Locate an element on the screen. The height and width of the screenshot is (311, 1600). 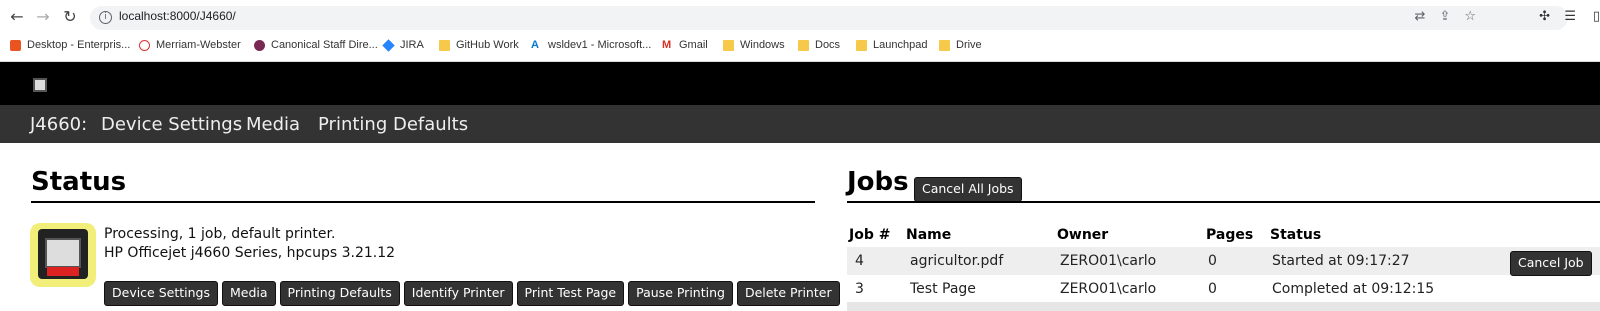
bookmark-label: Merriam-Webster is located at coordinates (198, 45).